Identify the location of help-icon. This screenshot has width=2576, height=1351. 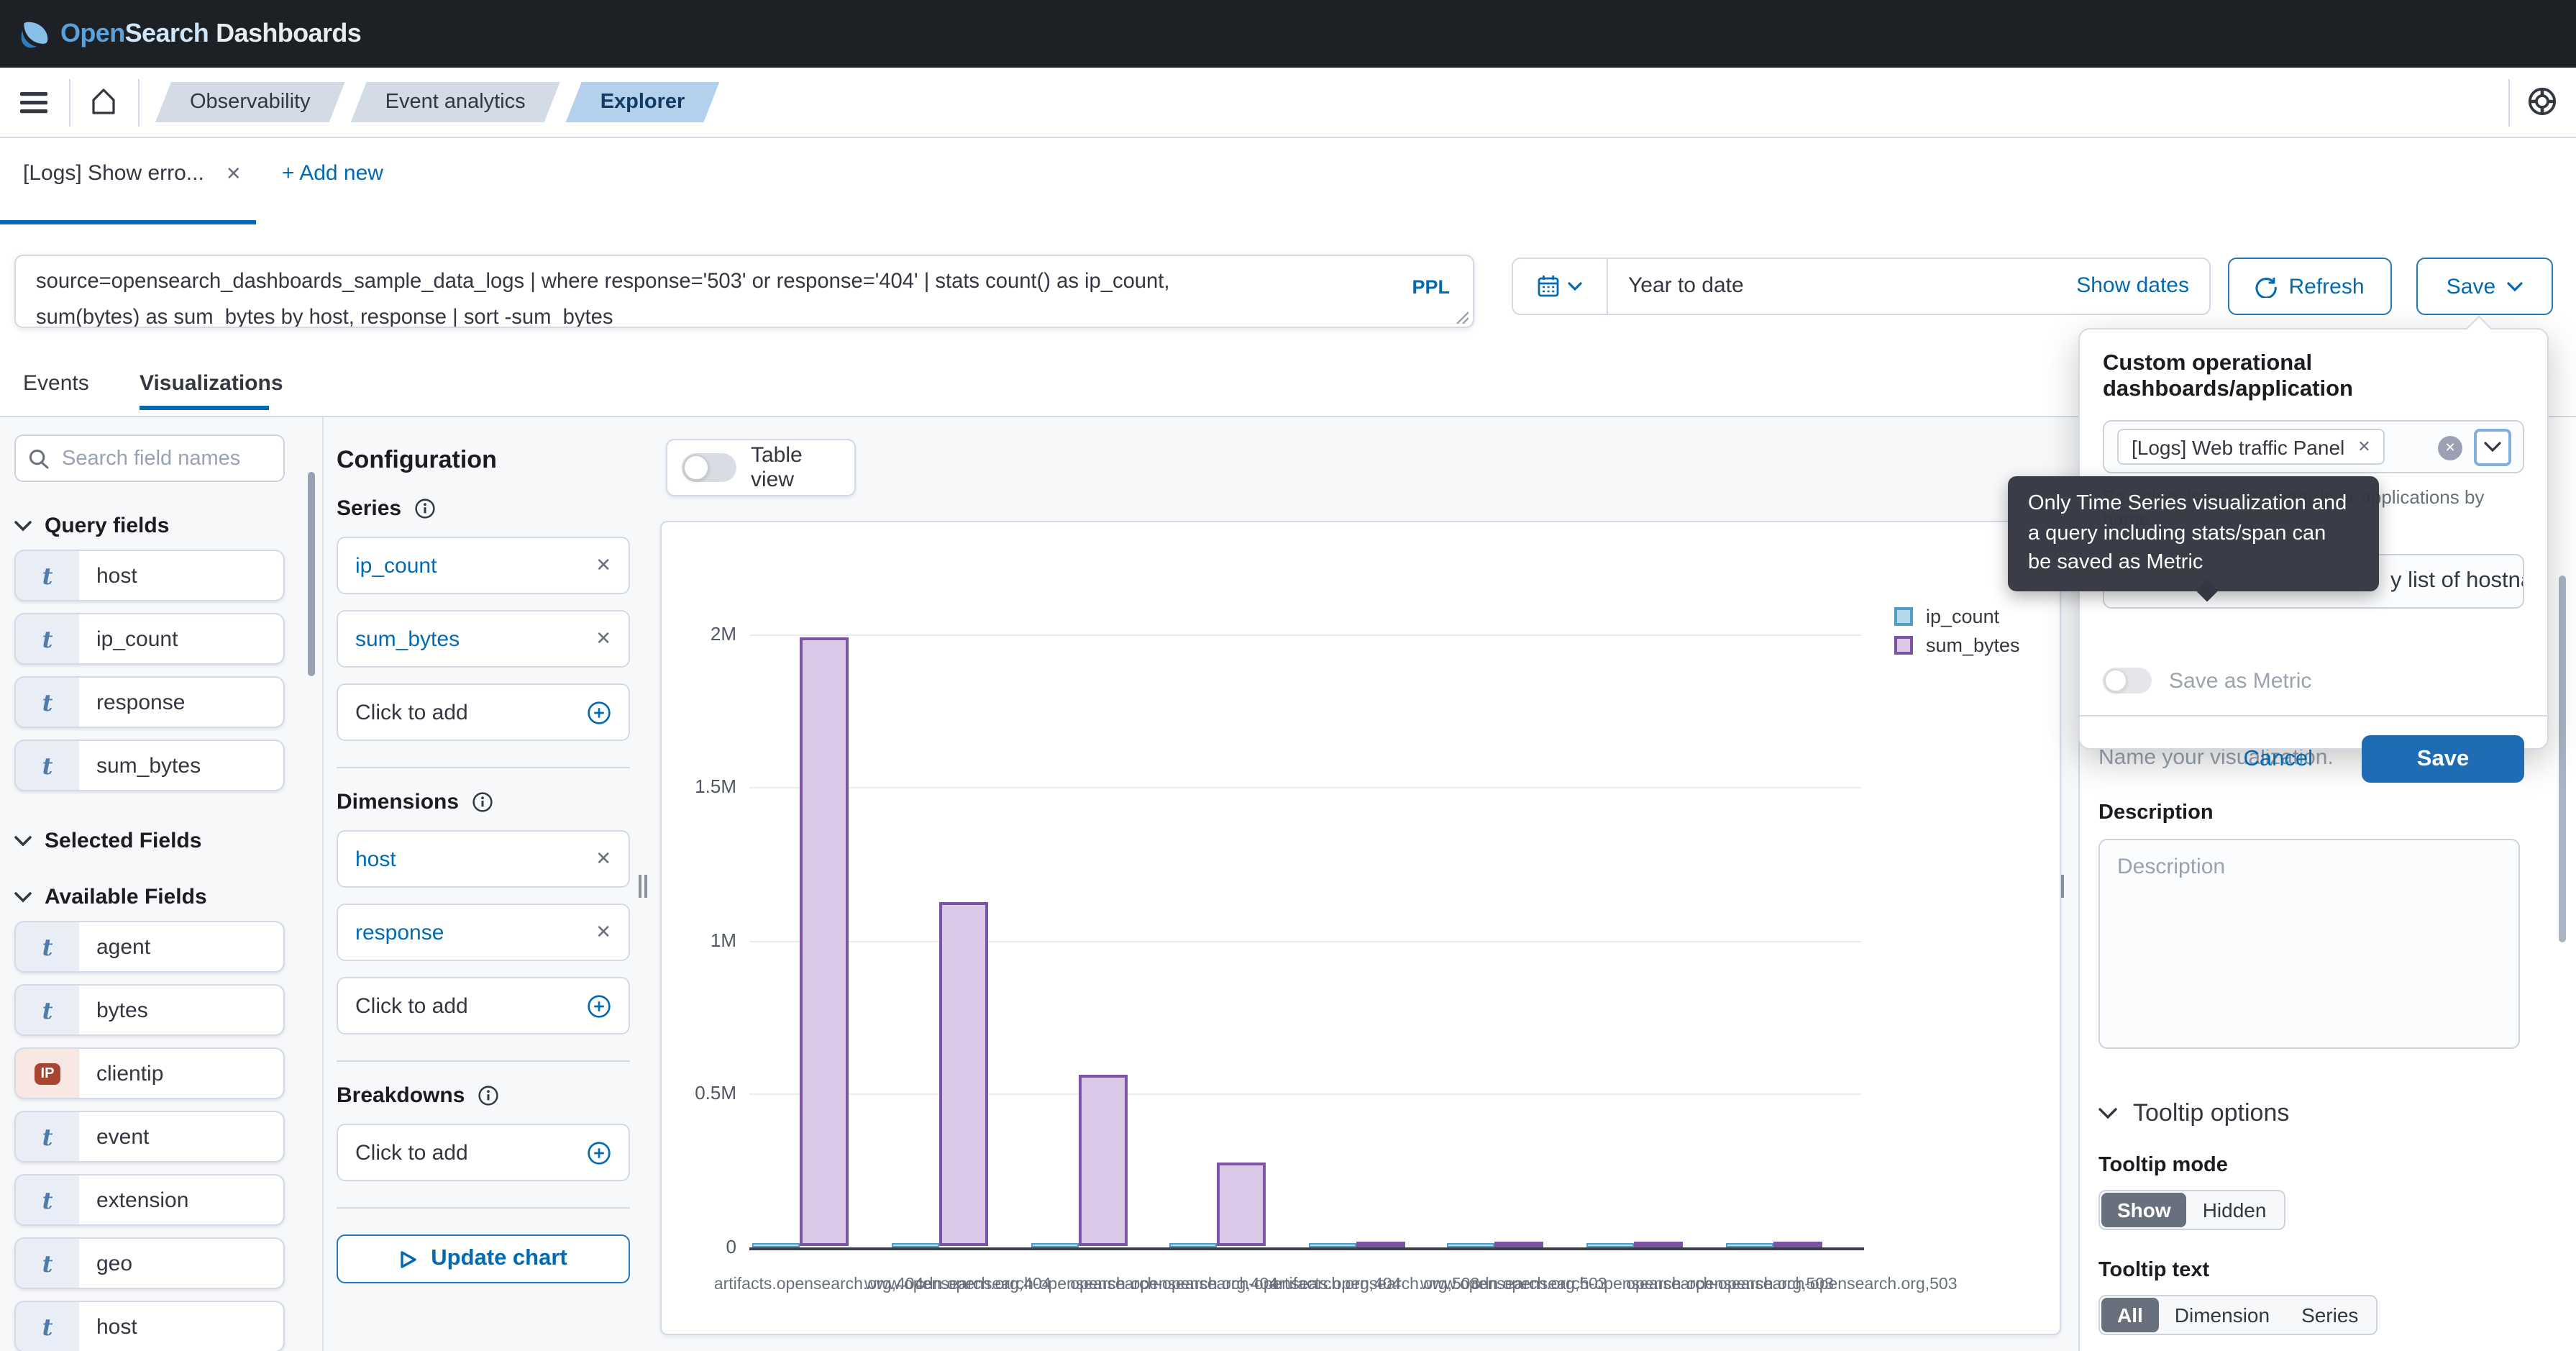
(2542, 101).